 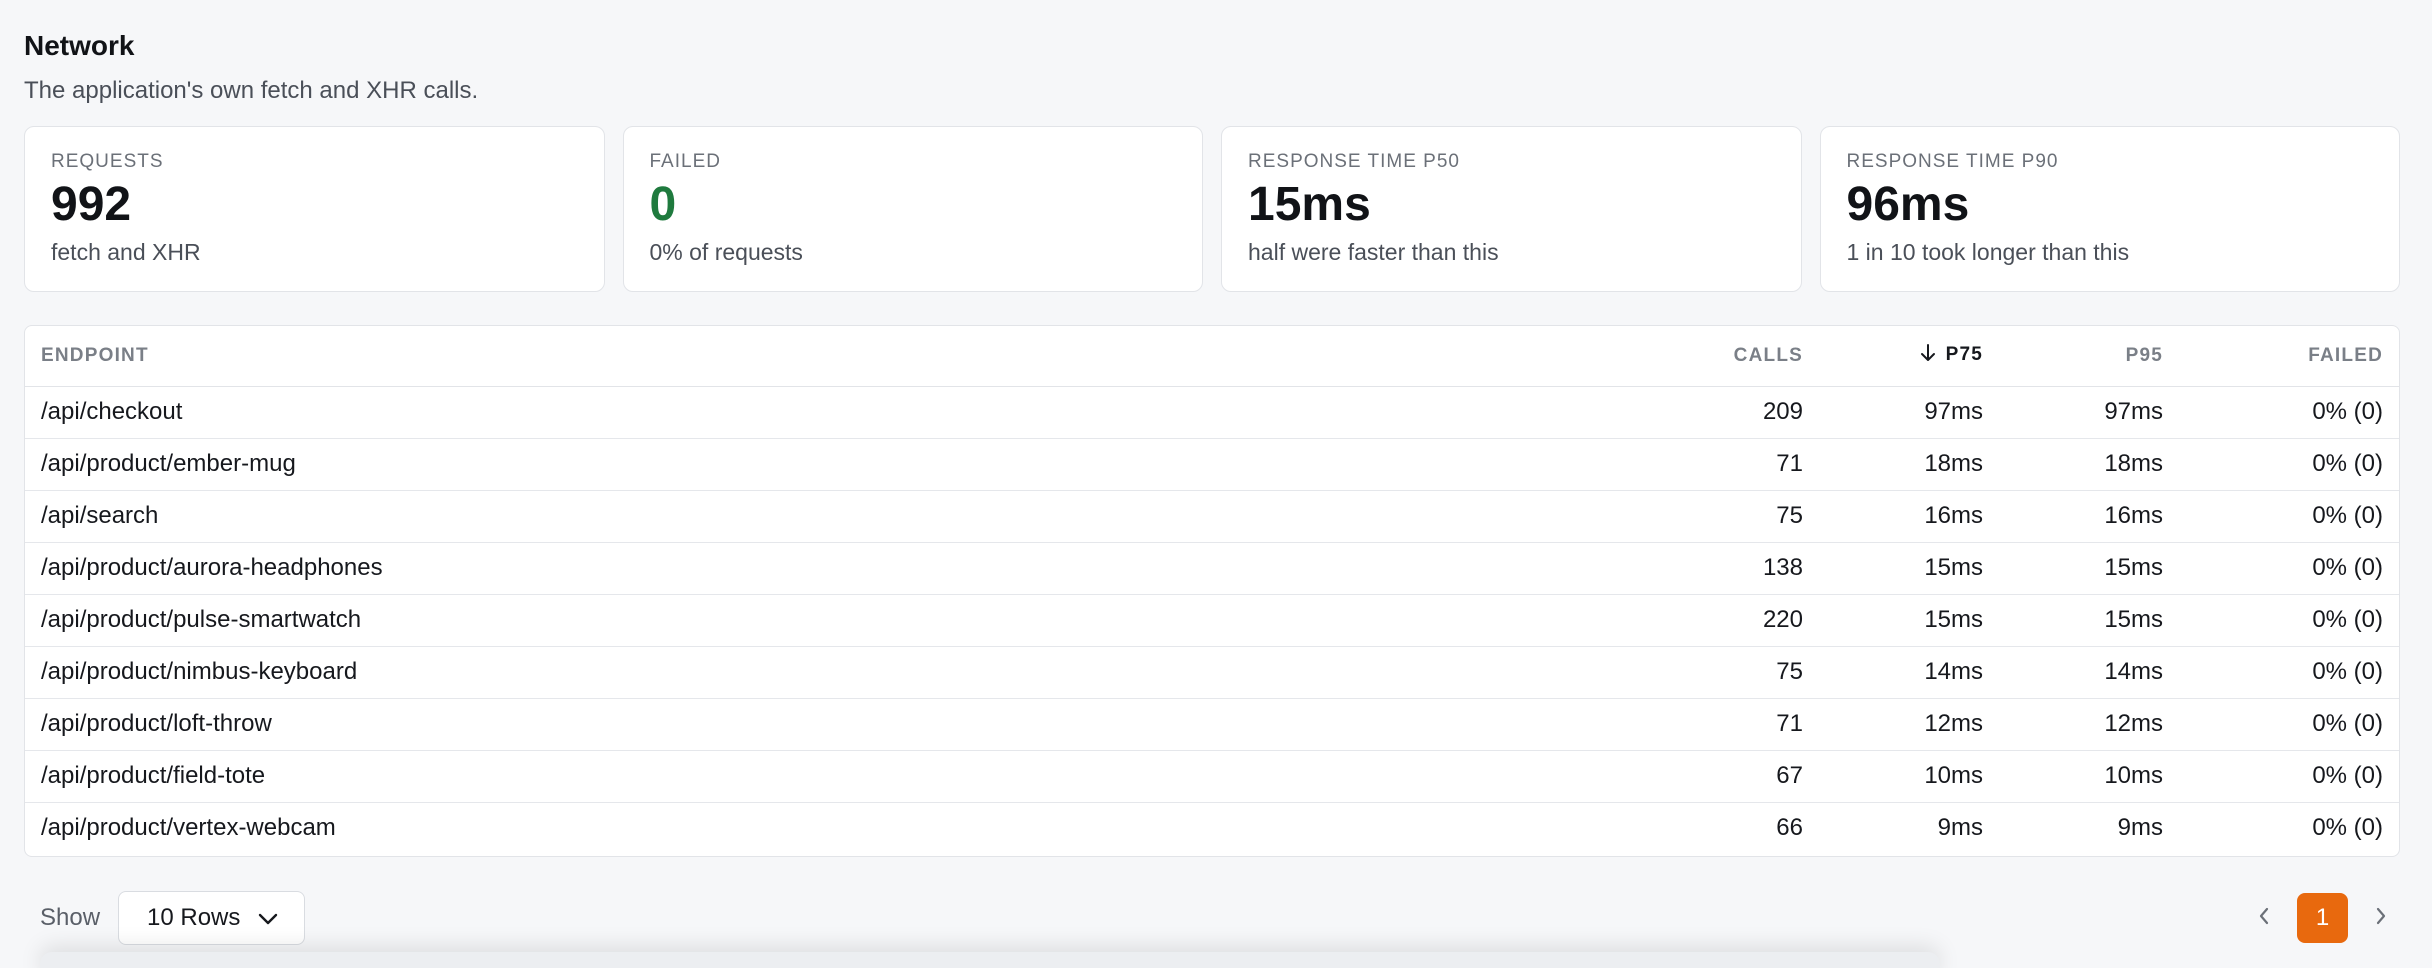 I want to click on chevron-right-icon, so click(x=2381, y=918).